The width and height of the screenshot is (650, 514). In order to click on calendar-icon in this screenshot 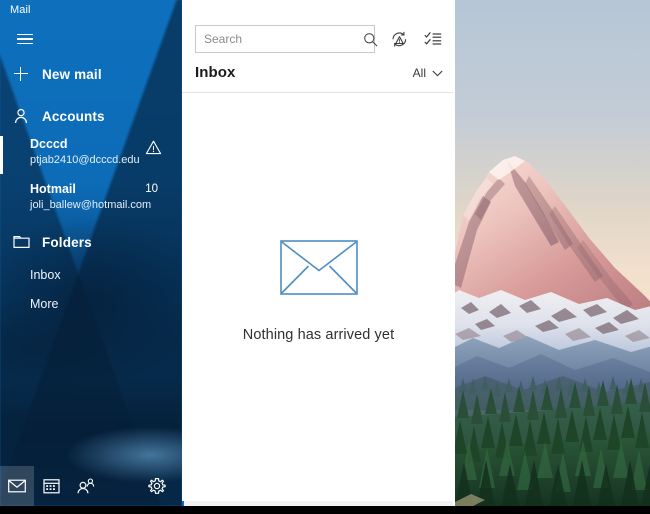, I will do `click(51, 486)`.